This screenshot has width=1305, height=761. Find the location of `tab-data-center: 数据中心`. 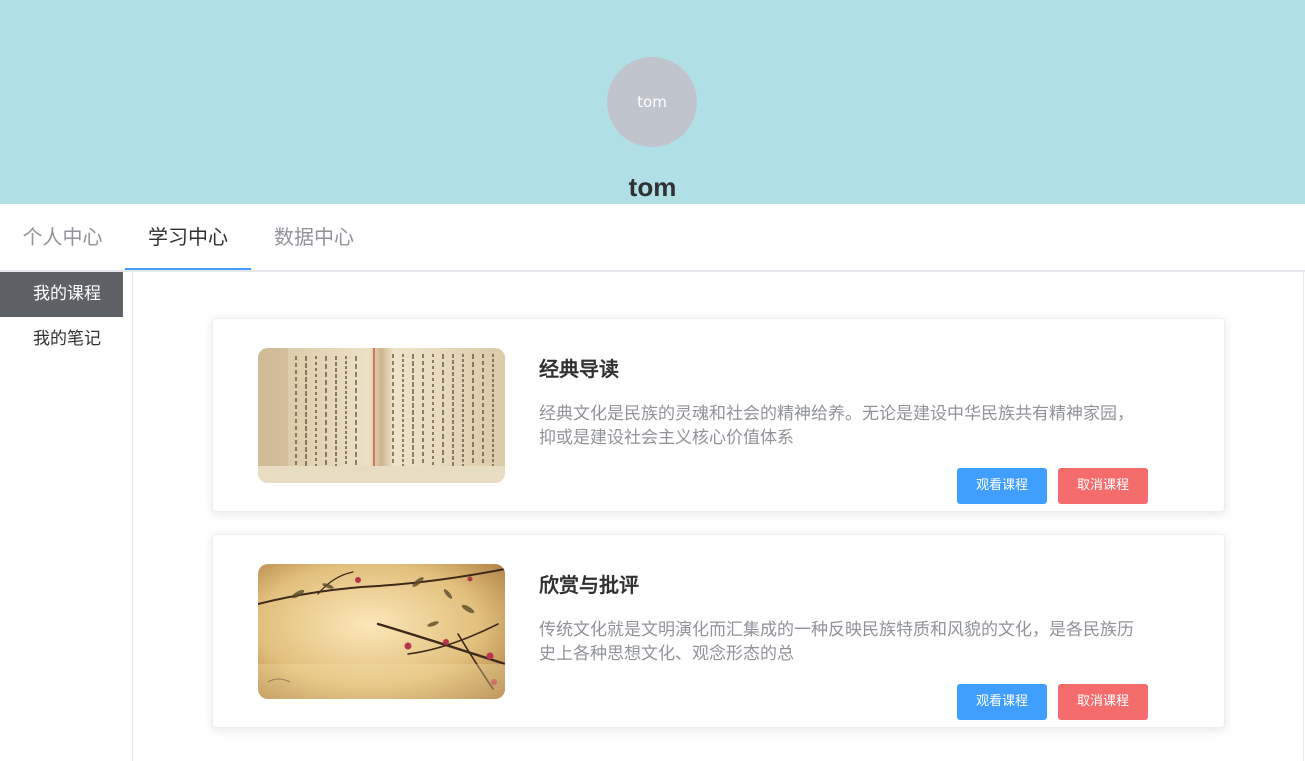

tab-data-center: 数据中心 is located at coordinates (314, 238).